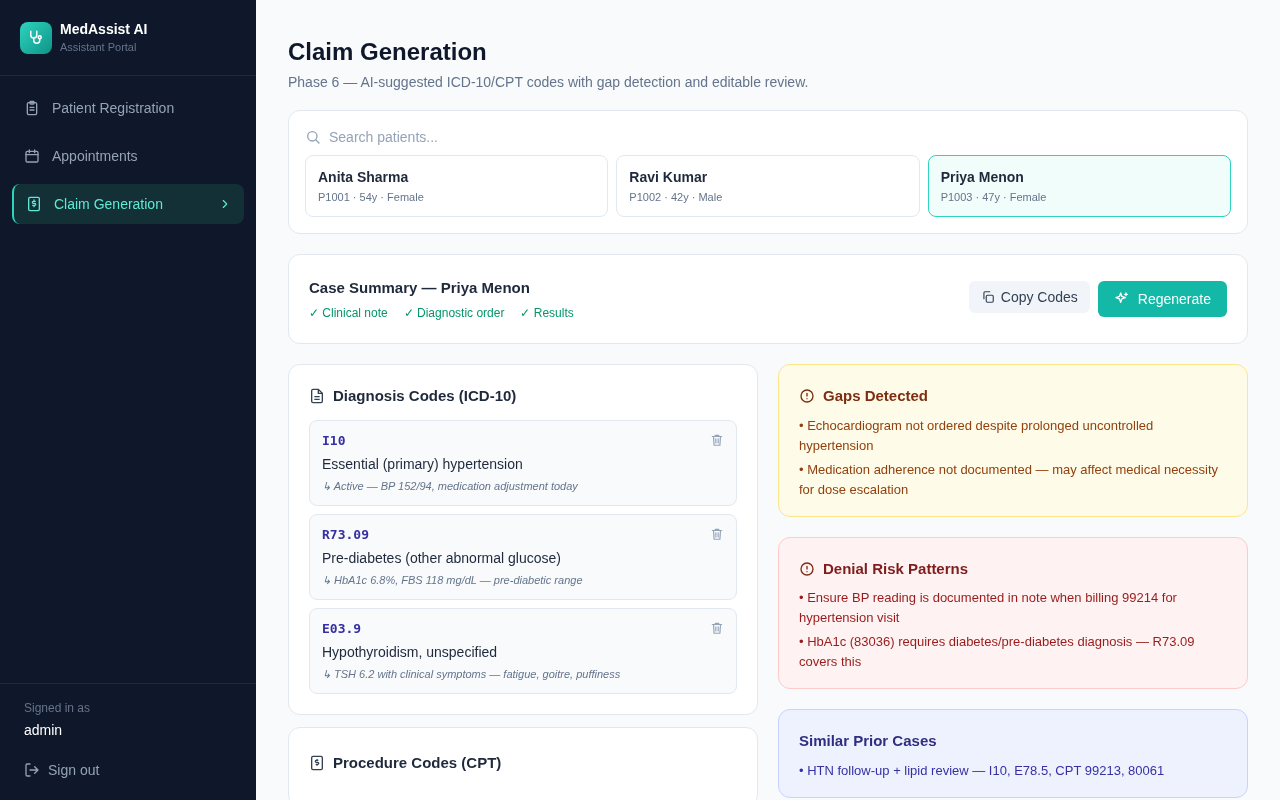 The width and height of the screenshot is (1280, 800). I want to click on code-description: Essential (primary) hypertension, so click(423, 464).